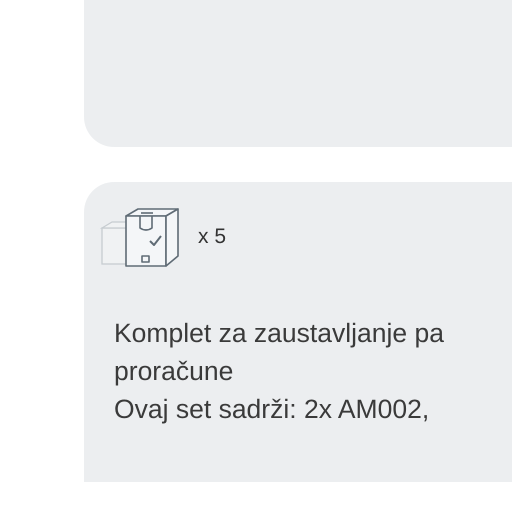 This screenshot has height=512, width=512. What do you see at coordinates (279, 371) in the screenshot?
I see `product-description: Komplet za zaustavljanje pa proračune Ovaj set sadrži: 2x AM002,` at bounding box center [279, 371].